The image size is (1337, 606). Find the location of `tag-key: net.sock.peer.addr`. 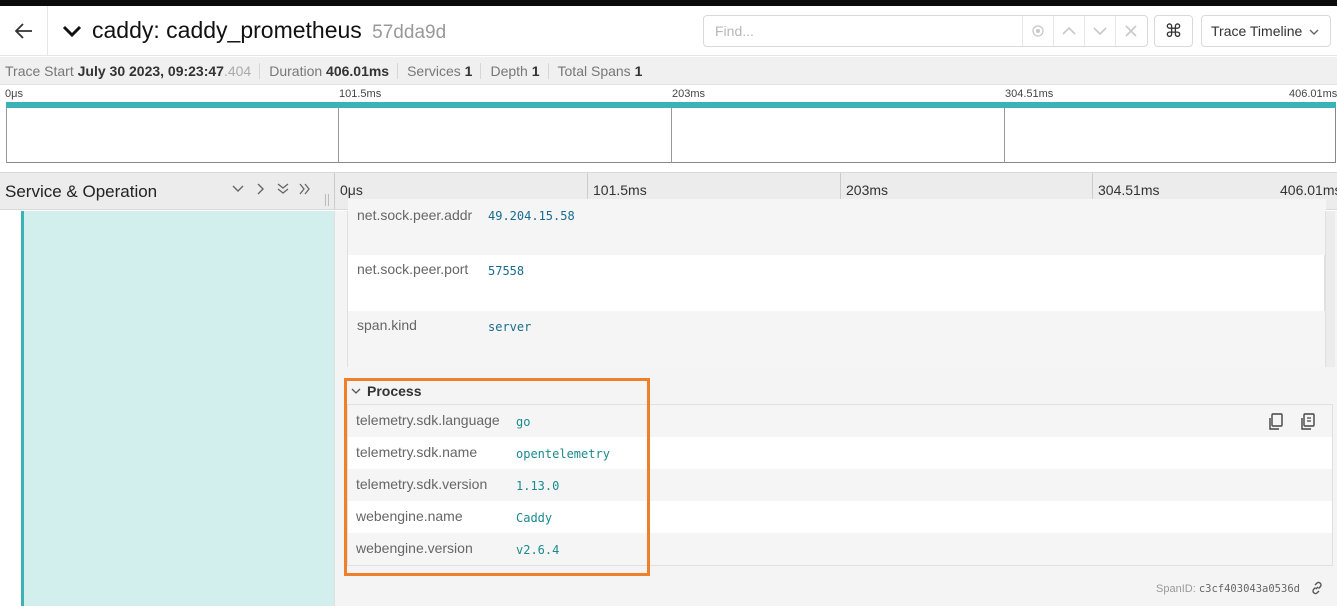

tag-key: net.sock.peer.addr is located at coordinates (415, 215).